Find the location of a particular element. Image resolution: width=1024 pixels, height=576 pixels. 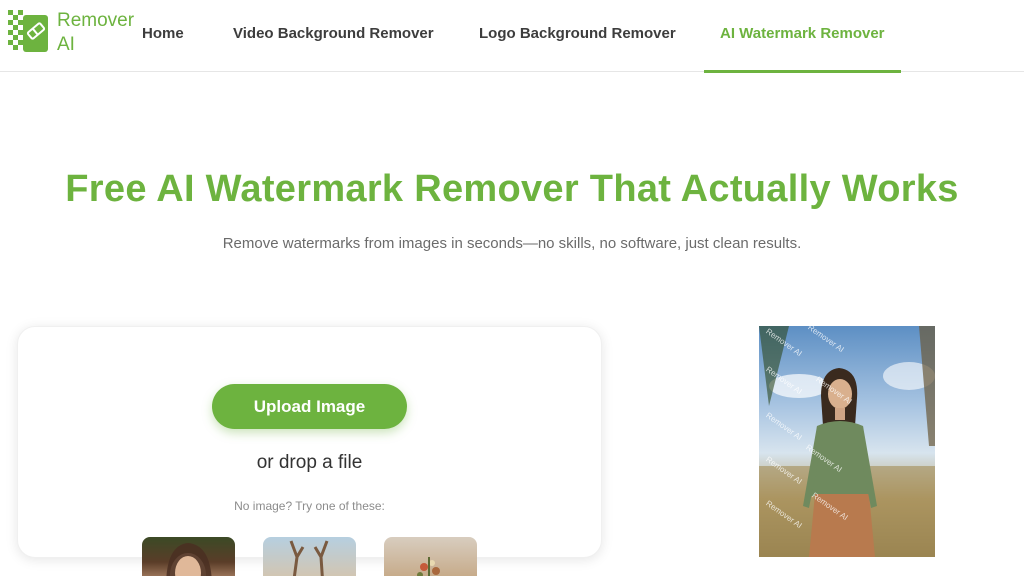

sample-image-antlers is located at coordinates (309, 556).